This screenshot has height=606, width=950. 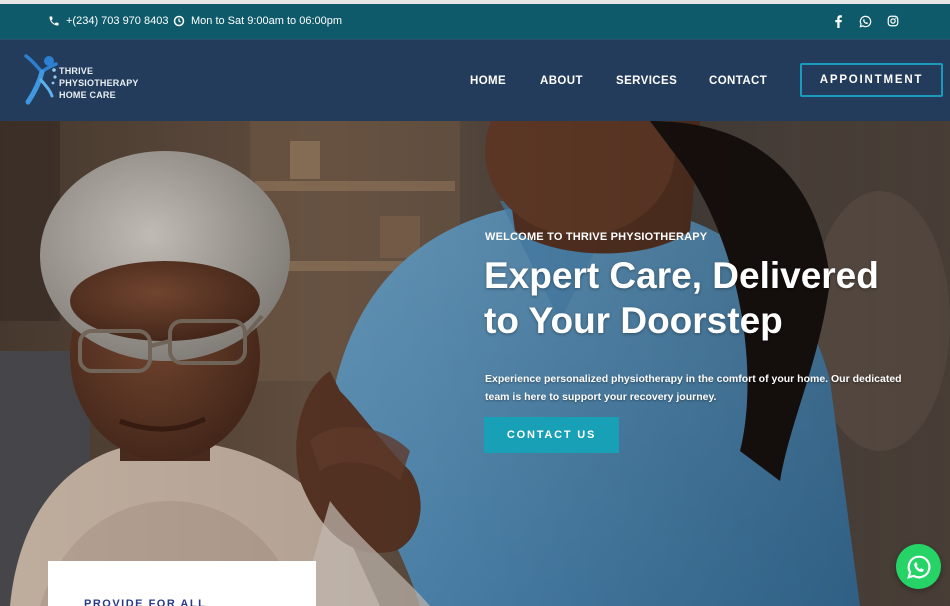 What do you see at coordinates (738, 81) in the screenshot?
I see `nav-contact: CONTACT` at bounding box center [738, 81].